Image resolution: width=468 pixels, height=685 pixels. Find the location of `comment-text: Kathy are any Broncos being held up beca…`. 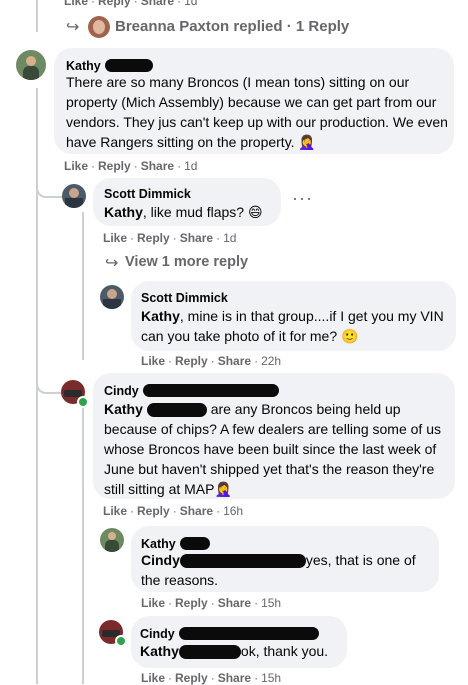

comment-text: Kathy are any Broncos being held up beca… is located at coordinates (276, 449).